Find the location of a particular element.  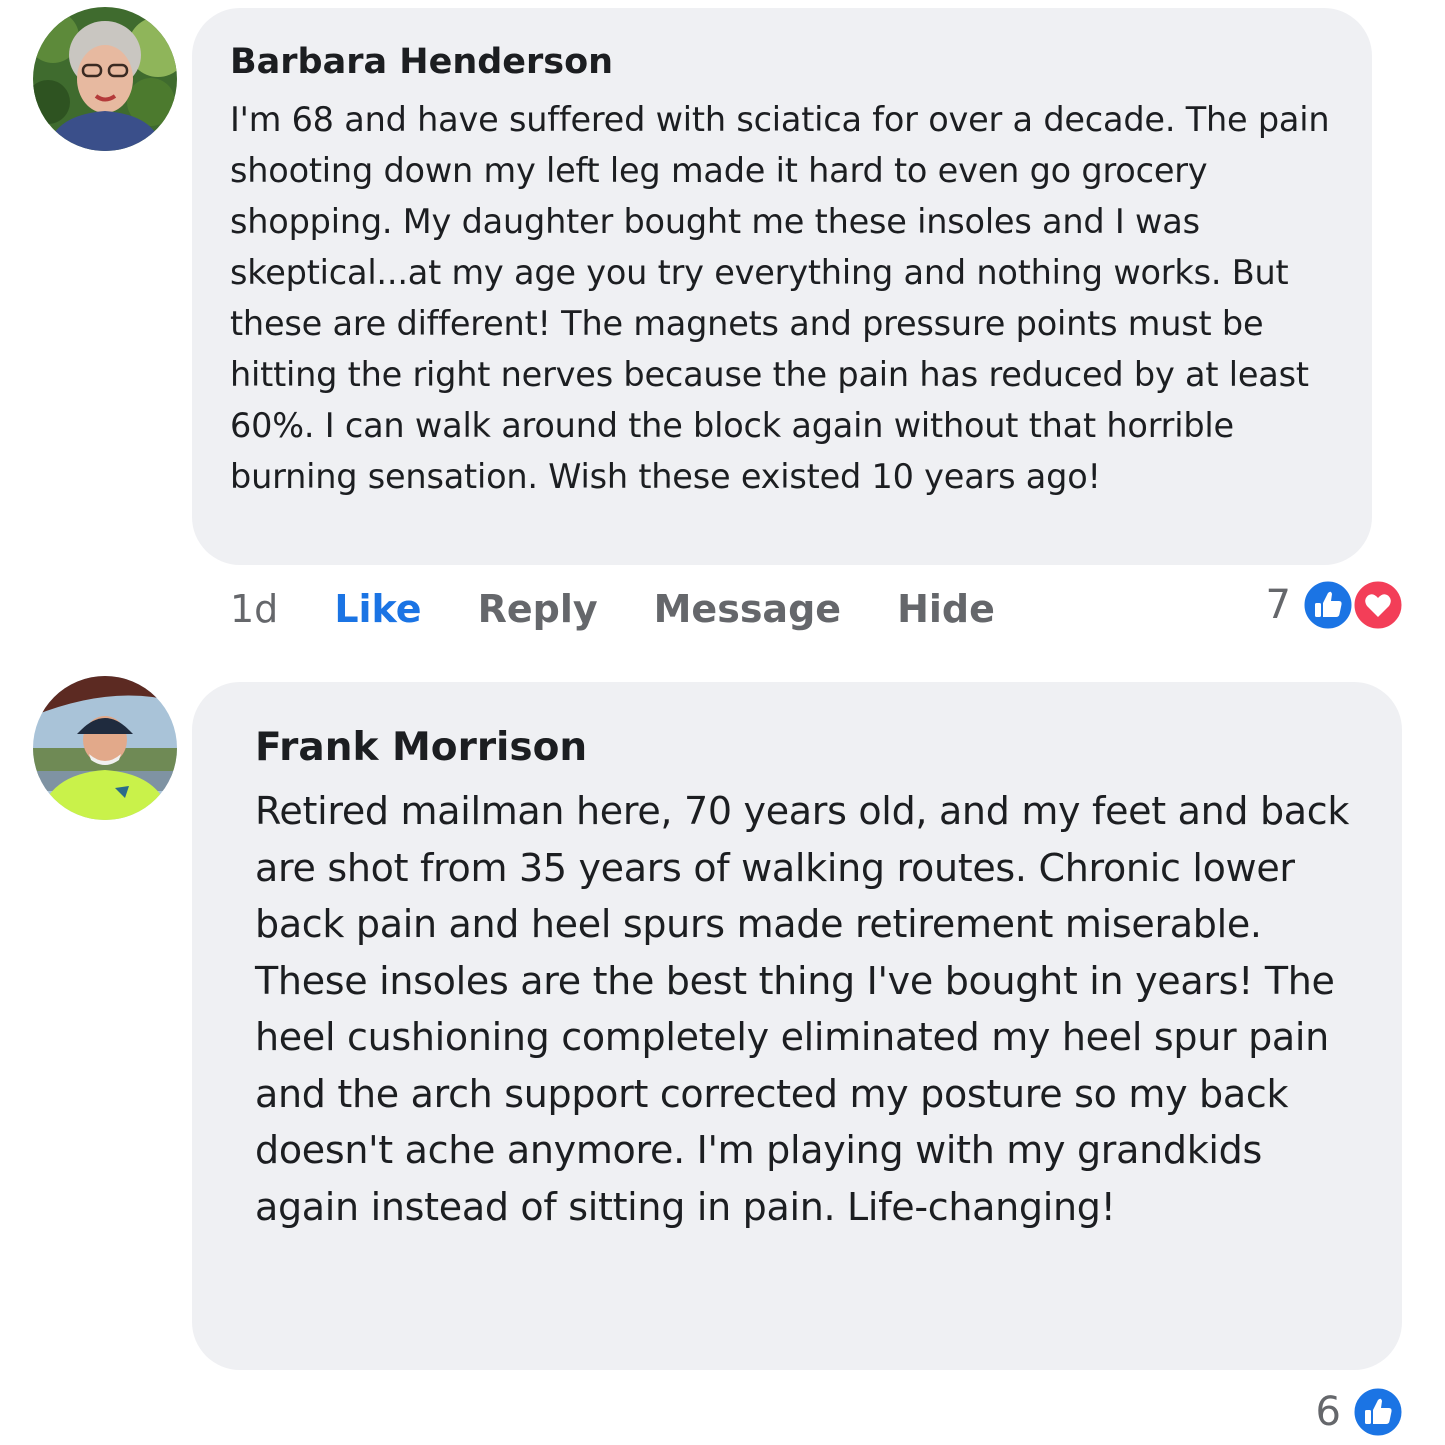

love-icon is located at coordinates (1378, 605).